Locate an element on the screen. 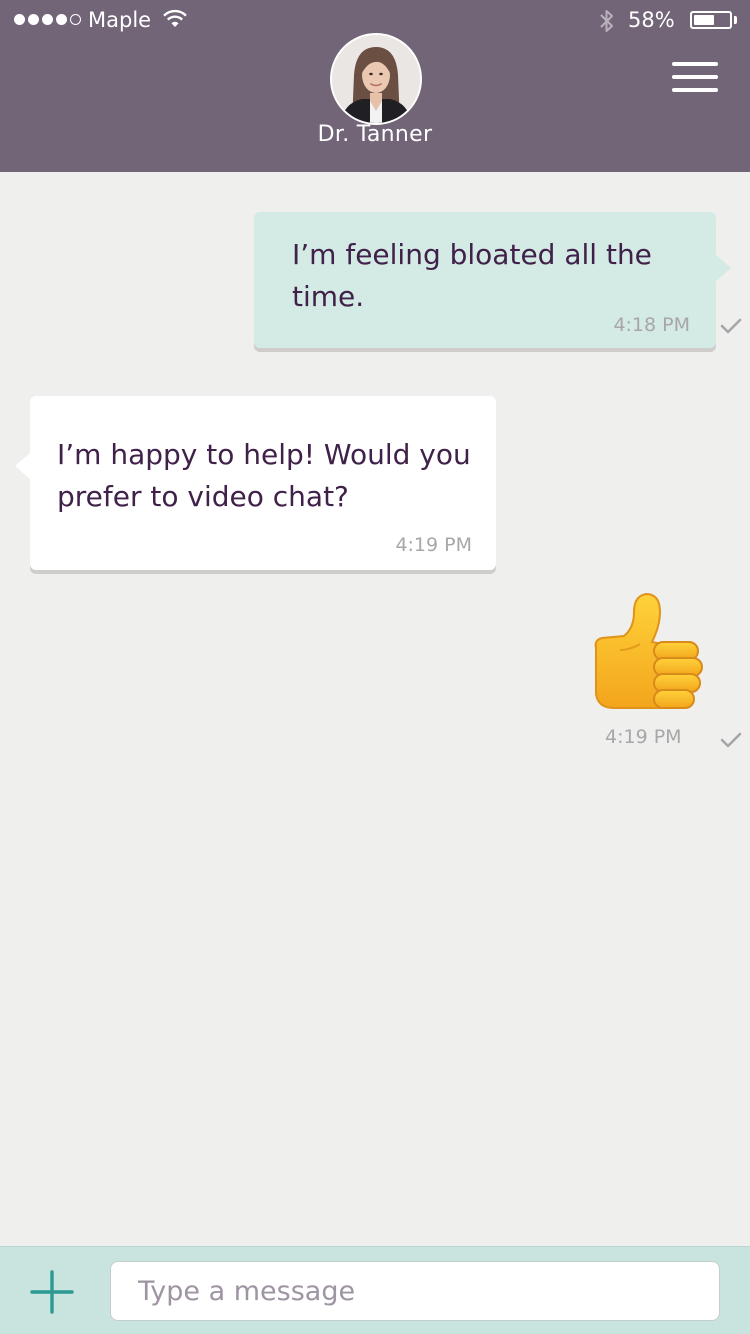 The image size is (750, 1334). message-composer is located at coordinates (375, 1290).